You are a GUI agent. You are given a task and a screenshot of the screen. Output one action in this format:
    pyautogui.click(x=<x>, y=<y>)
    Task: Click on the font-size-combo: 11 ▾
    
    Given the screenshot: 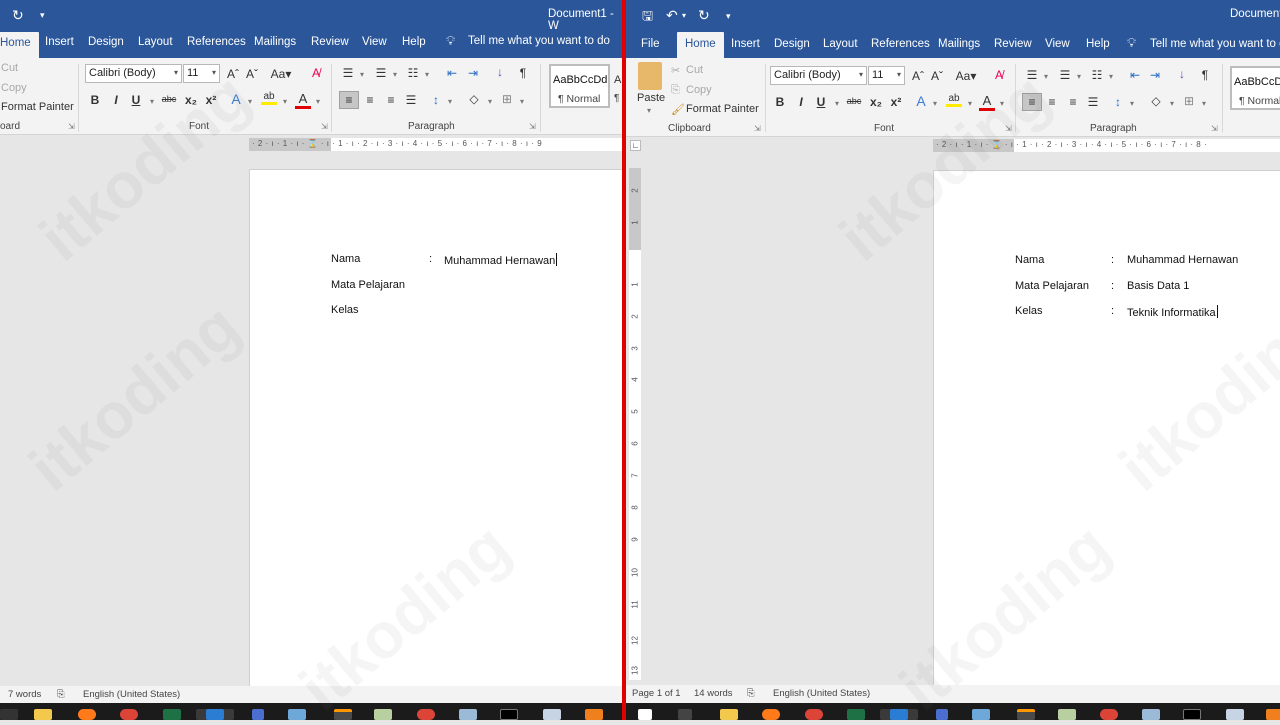 What is the action you would take?
    pyautogui.click(x=886, y=75)
    